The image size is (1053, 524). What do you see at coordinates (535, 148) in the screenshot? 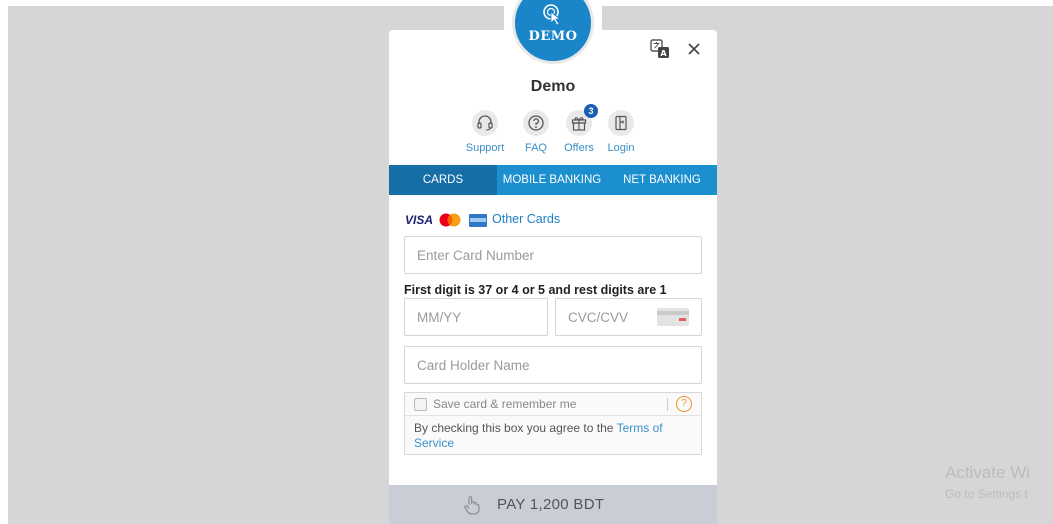
I see `faq-label: FAQ` at bounding box center [535, 148].